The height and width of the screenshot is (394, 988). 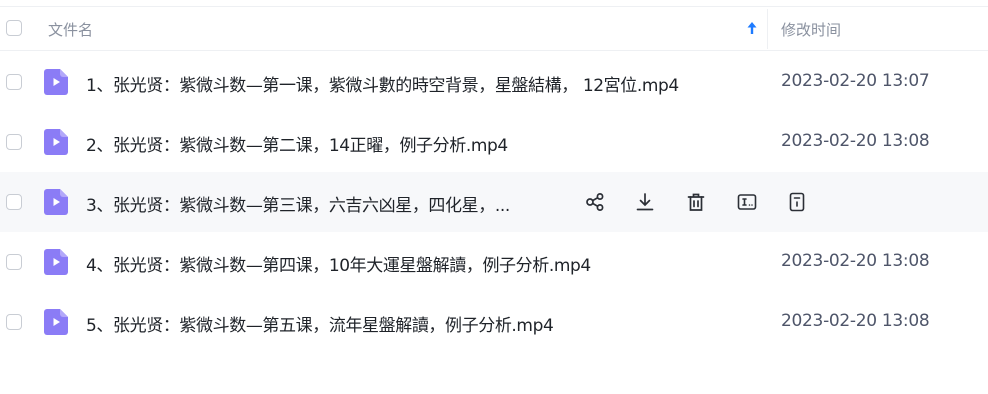 What do you see at coordinates (320, 323) in the screenshot?
I see `file-name: 5、张光贤：紫微斗数—第五课，流年星盤解讀，例子分析.mp4` at bounding box center [320, 323].